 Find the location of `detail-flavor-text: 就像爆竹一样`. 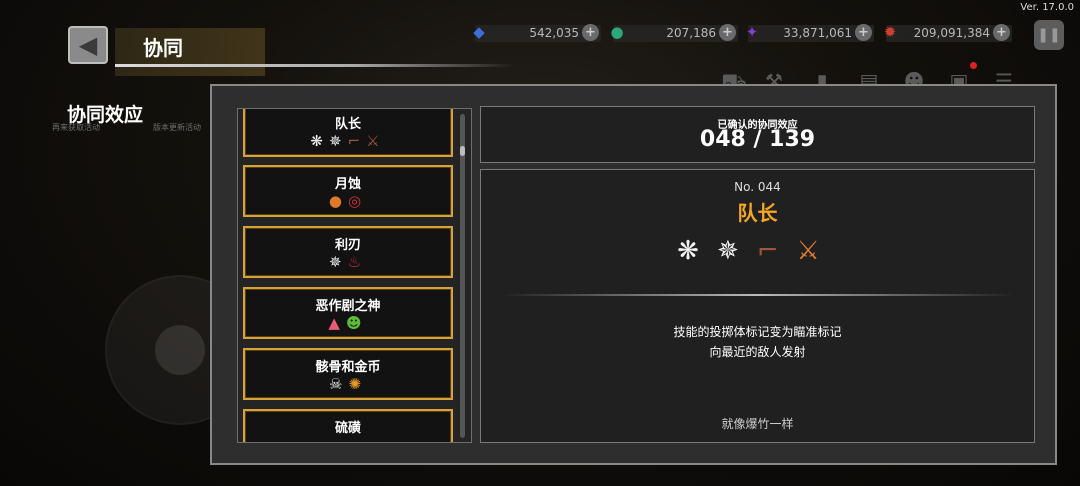

detail-flavor-text: 就像爆竹一样 is located at coordinates (757, 424).